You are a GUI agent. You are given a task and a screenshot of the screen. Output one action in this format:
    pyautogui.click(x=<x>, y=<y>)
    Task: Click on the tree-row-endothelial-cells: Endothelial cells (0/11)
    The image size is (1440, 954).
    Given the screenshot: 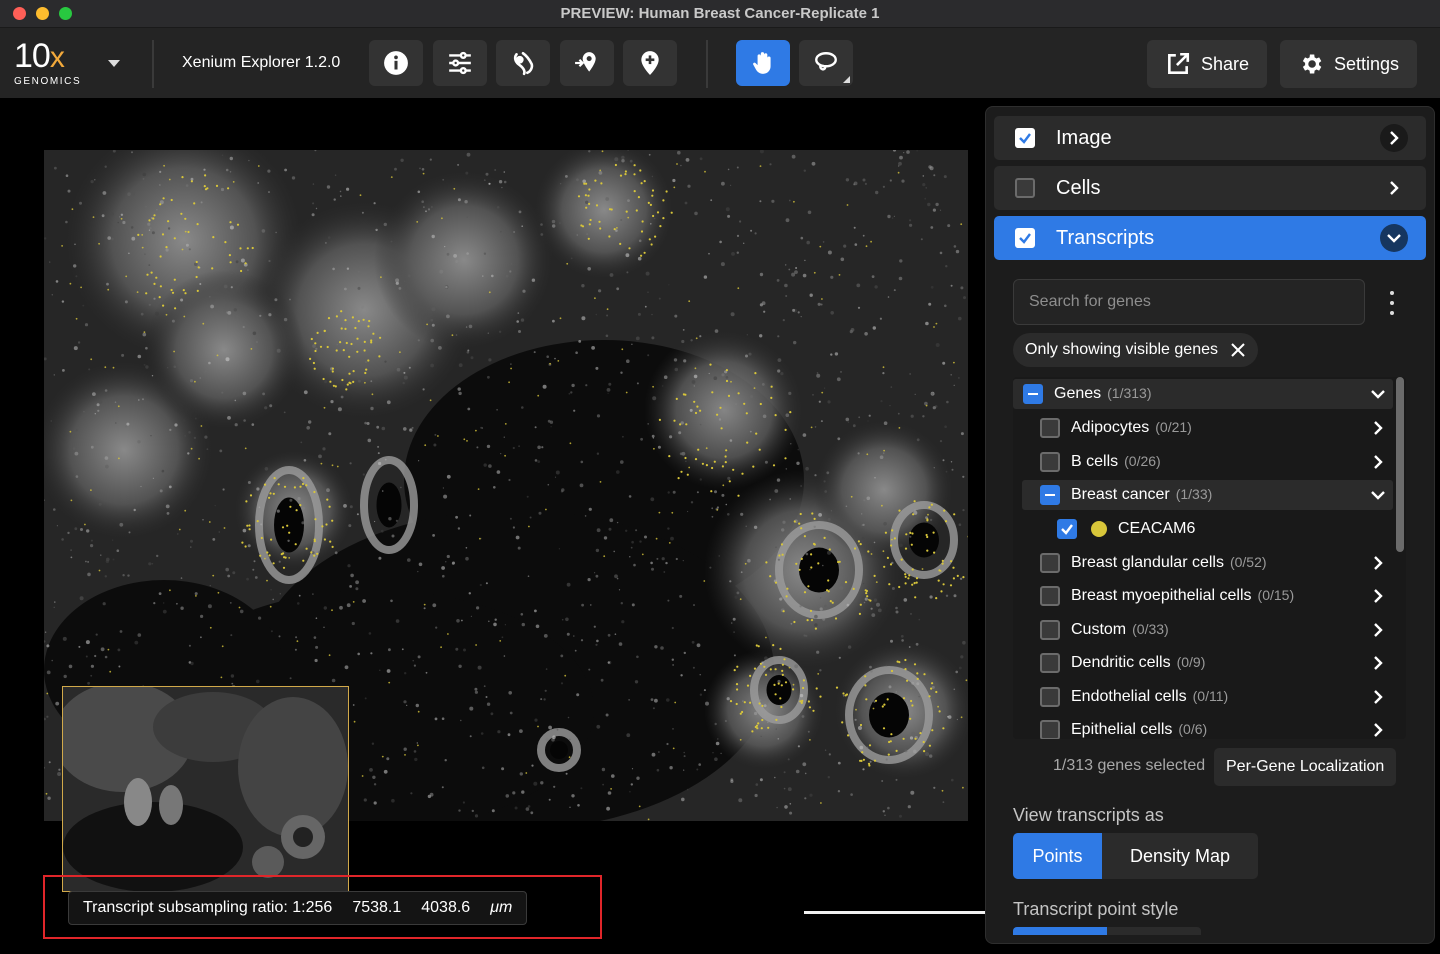 What is the action you would take?
    pyautogui.click(x=1203, y=697)
    